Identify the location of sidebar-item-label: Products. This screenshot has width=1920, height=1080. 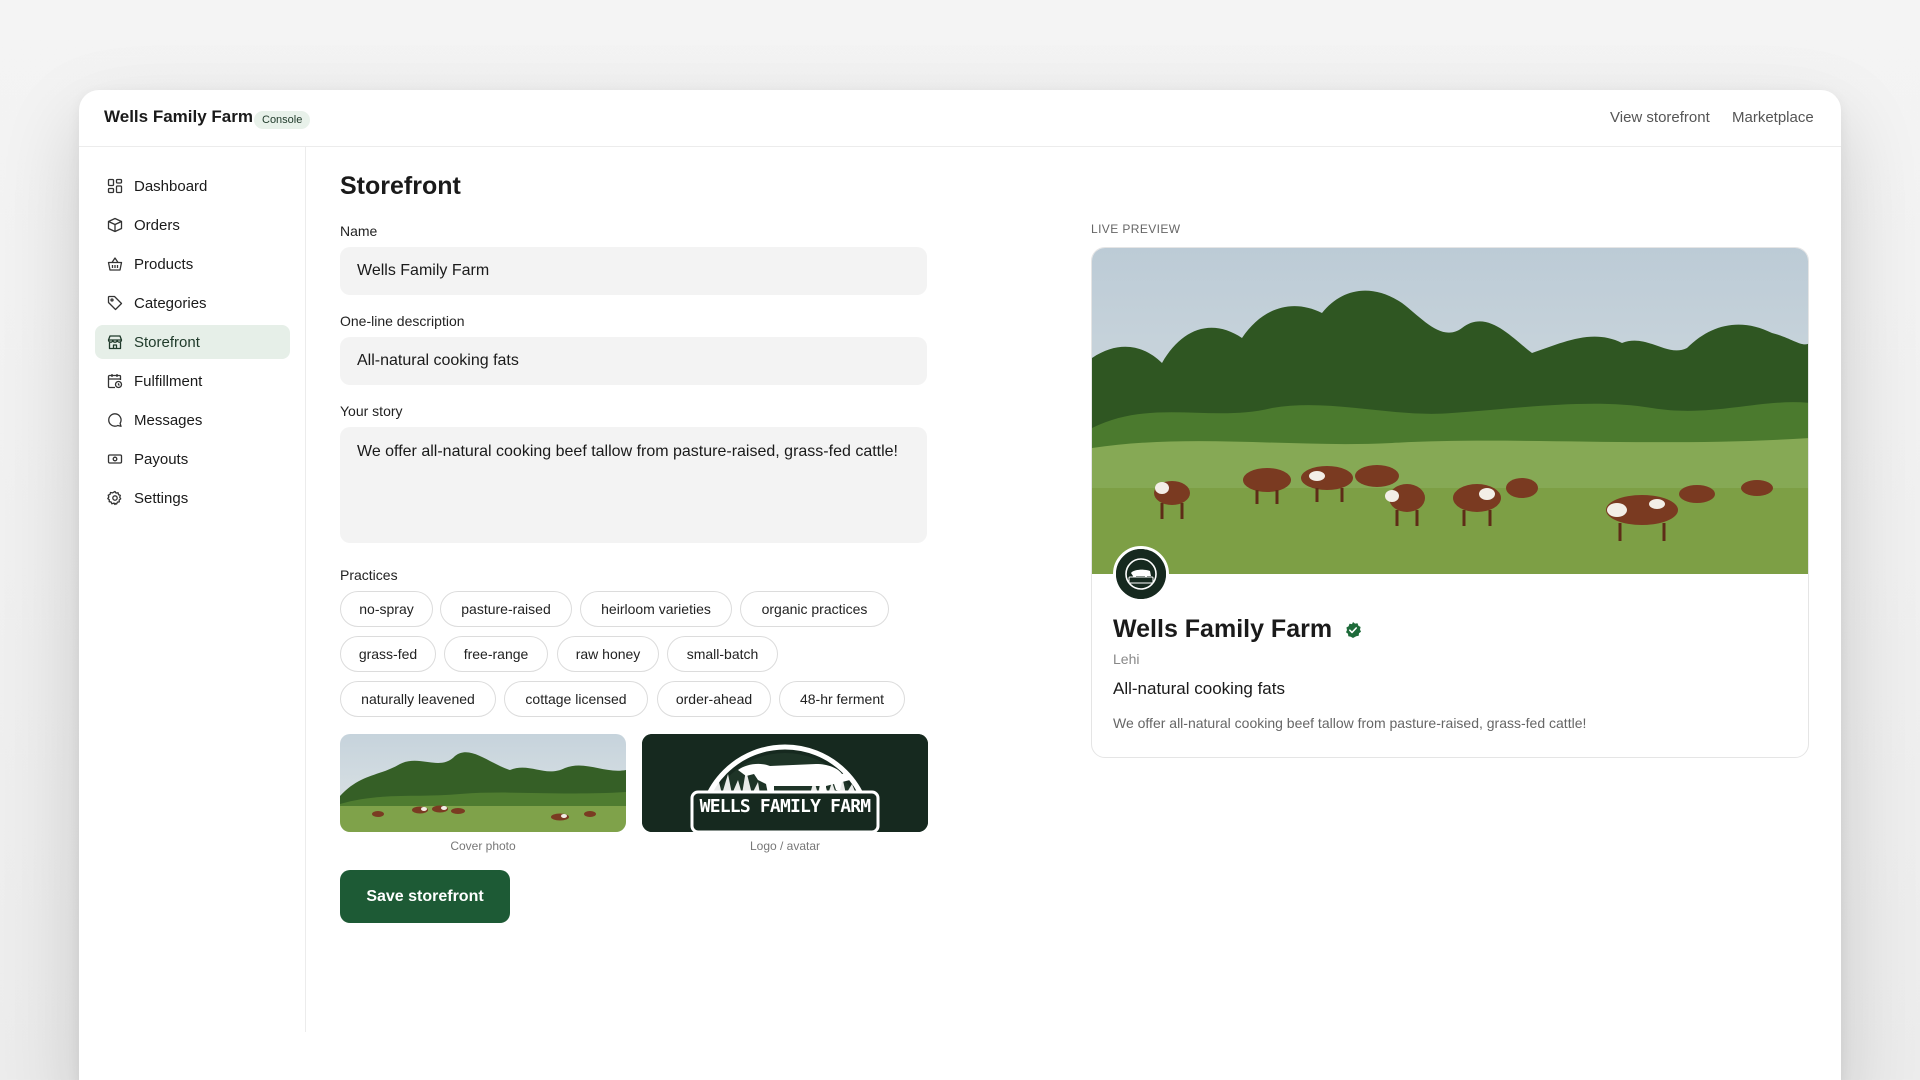
(164, 264).